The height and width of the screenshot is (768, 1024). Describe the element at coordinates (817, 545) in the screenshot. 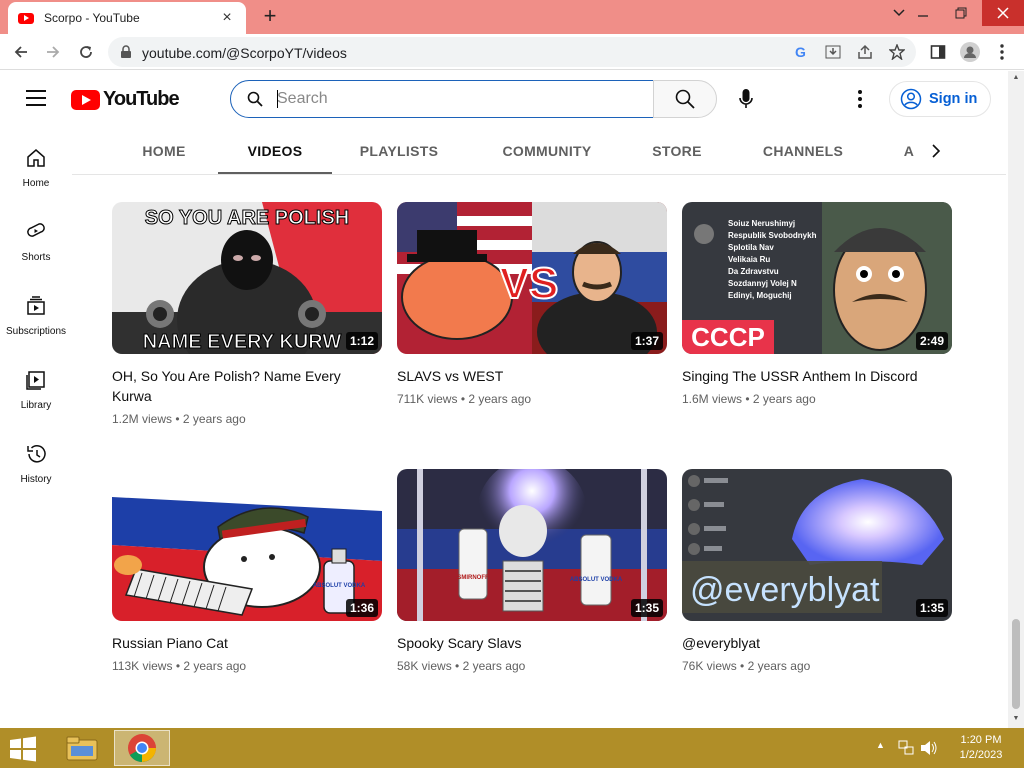

I see `video-thumbnail: @everyblyat 1:35` at that location.